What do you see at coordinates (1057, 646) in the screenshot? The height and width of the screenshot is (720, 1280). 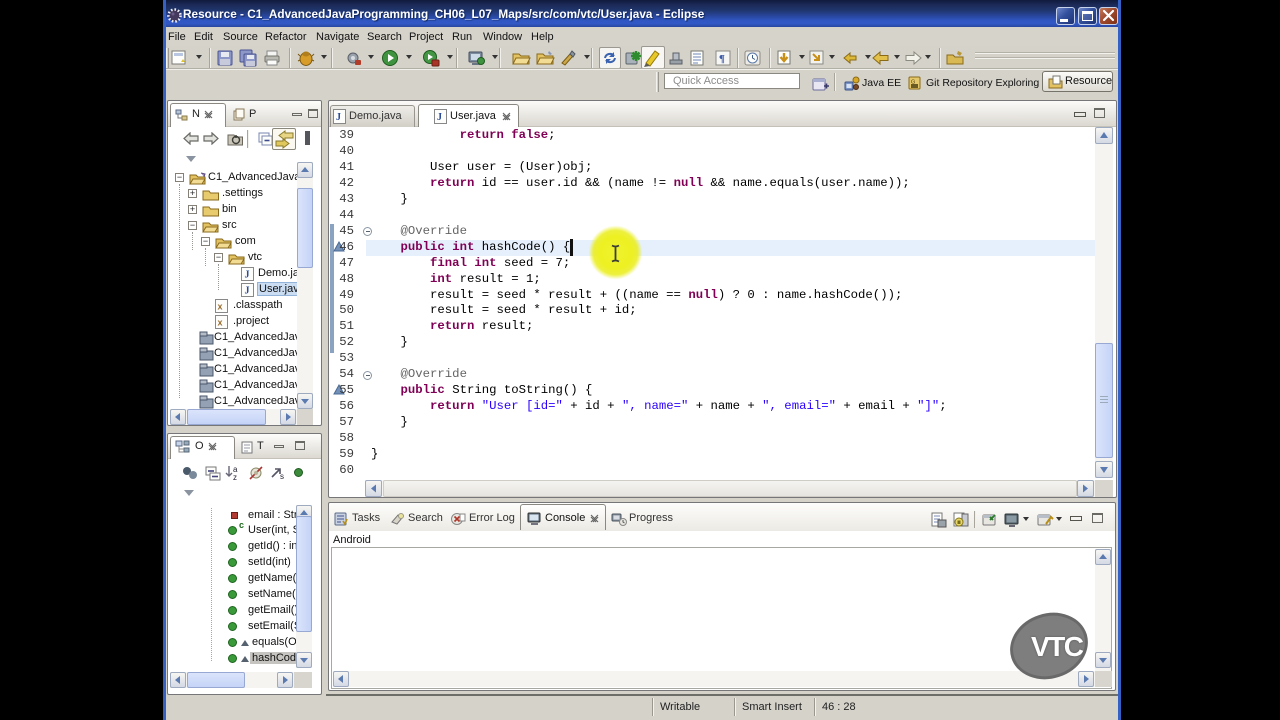 I see `svg-text: VTC` at bounding box center [1057, 646].